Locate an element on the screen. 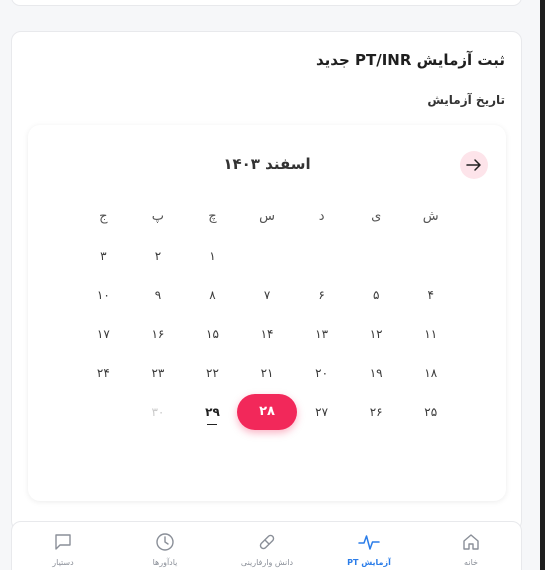  pulse-icon is located at coordinates (369, 542).